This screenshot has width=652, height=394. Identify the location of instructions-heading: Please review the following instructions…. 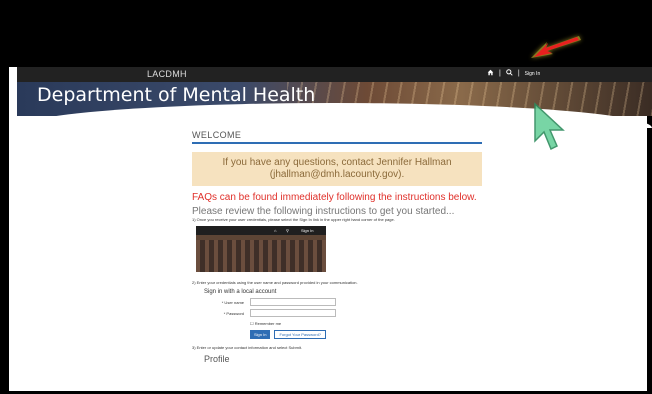
(323, 211).